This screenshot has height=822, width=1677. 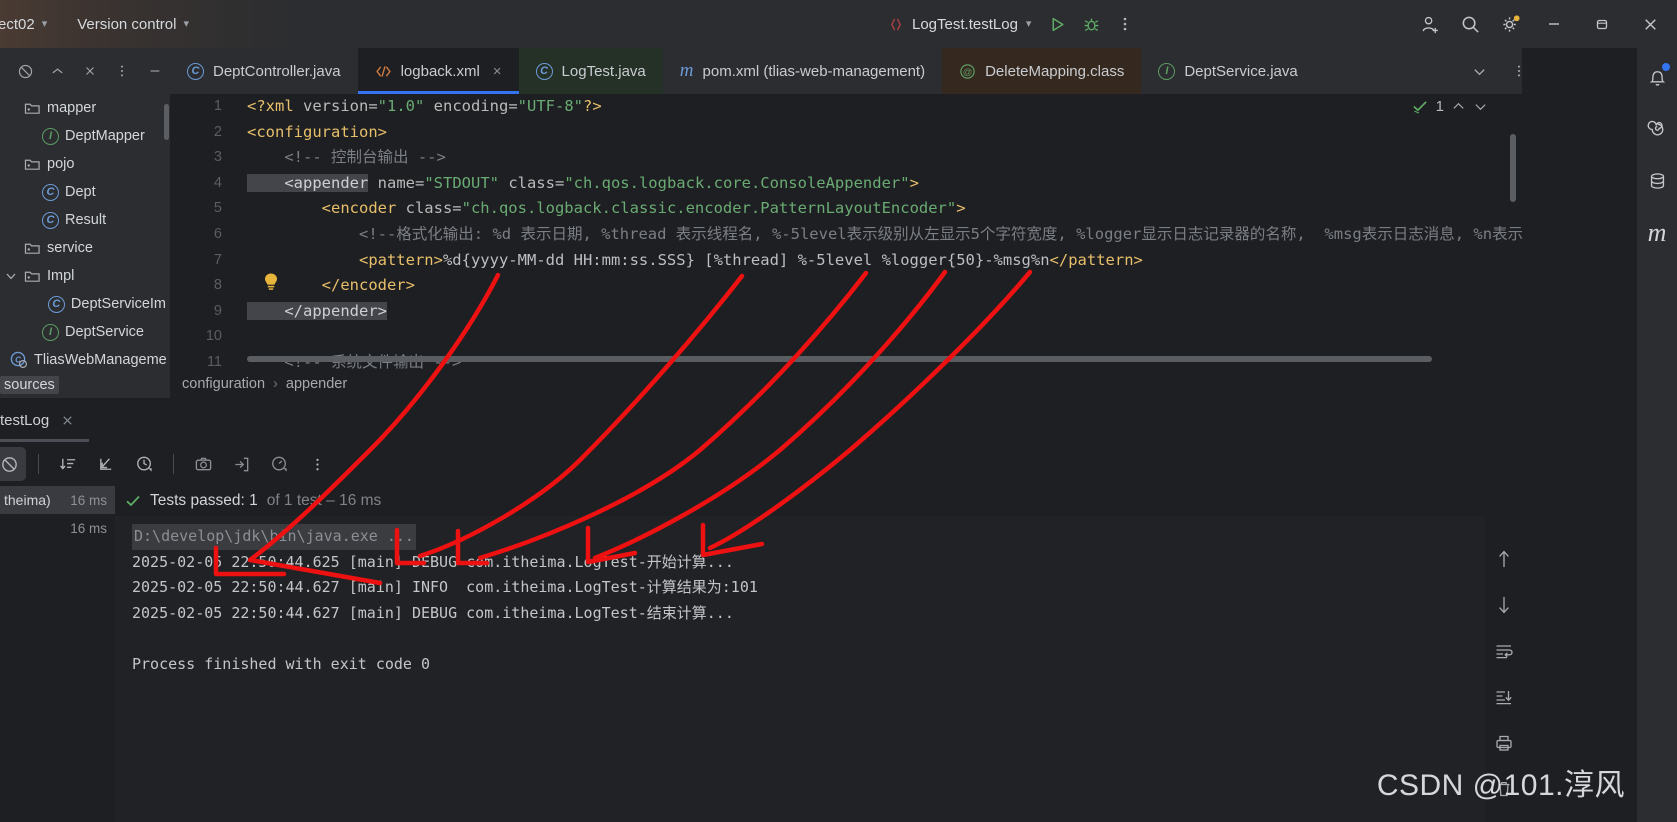 What do you see at coordinates (67, 420) in the screenshot?
I see `close-icon` at bounding box center [67, 420].